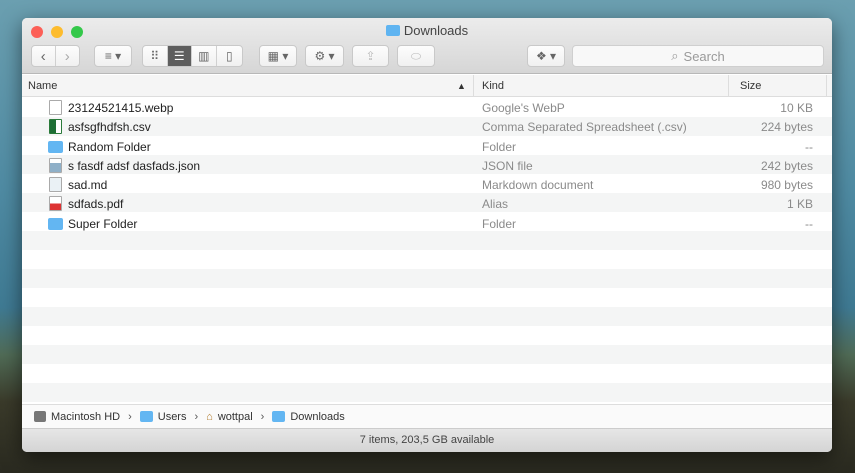 The image size is (855, 473). Describe the element at coordinates (786, 127) in the screenshot. I see `file-size: 224 bytes` at that location.